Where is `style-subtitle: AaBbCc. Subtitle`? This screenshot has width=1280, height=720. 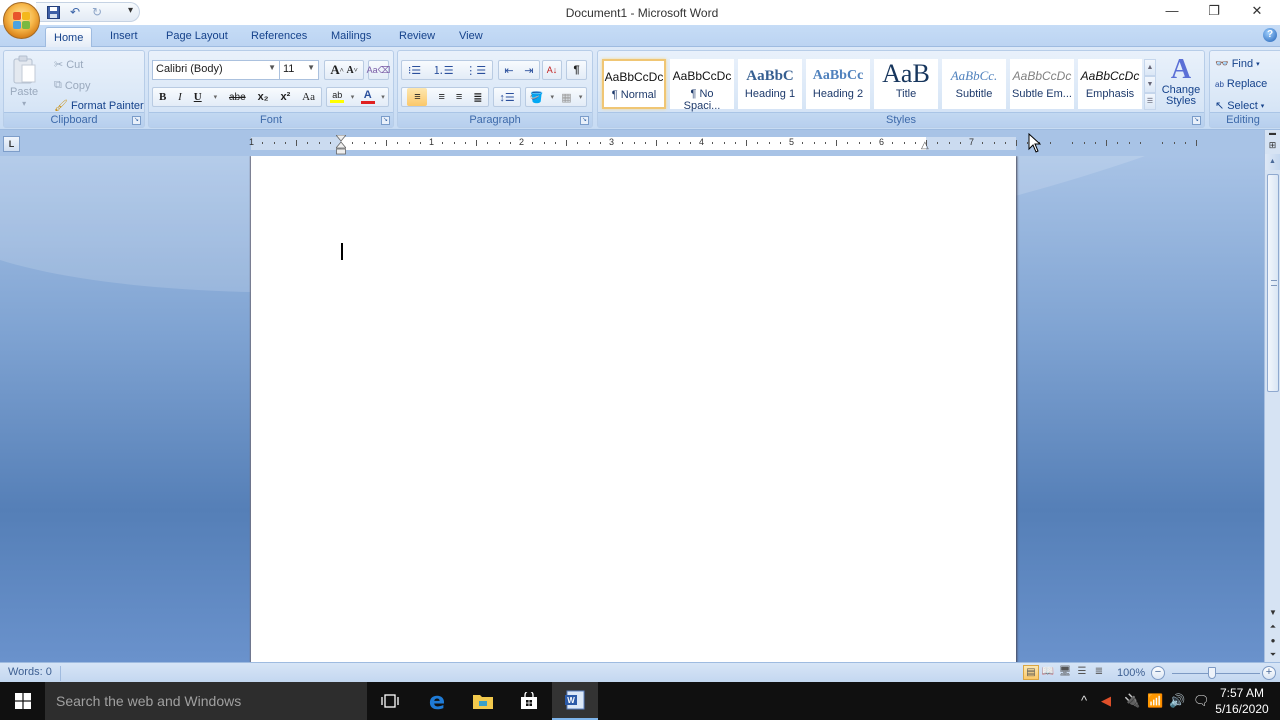 style-subtitle: AaBbCc. Subtitle is located at coordinates (974, 84).